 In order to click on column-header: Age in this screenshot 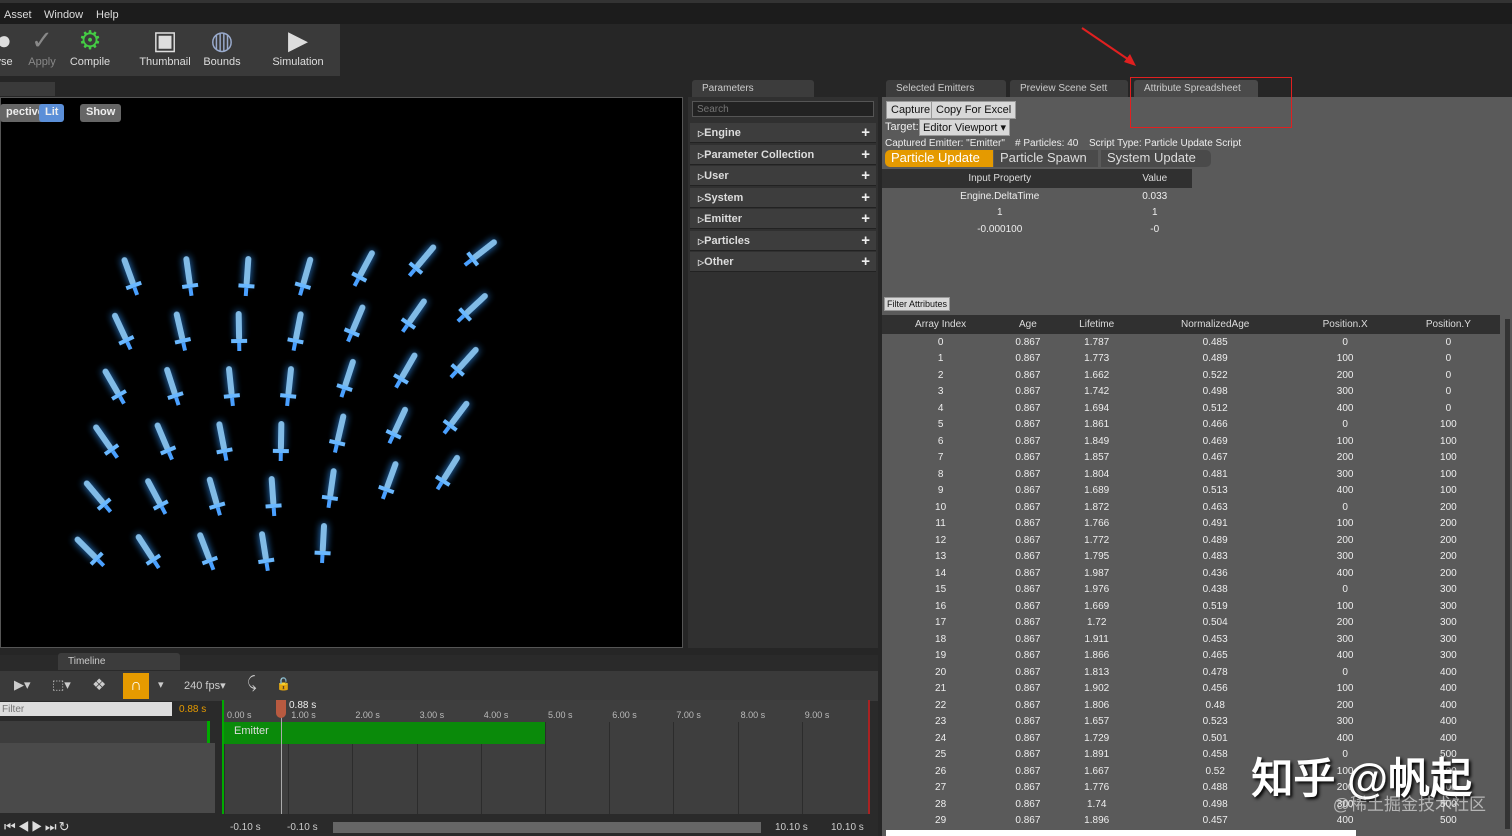, I will do `click(1028, 324)`.